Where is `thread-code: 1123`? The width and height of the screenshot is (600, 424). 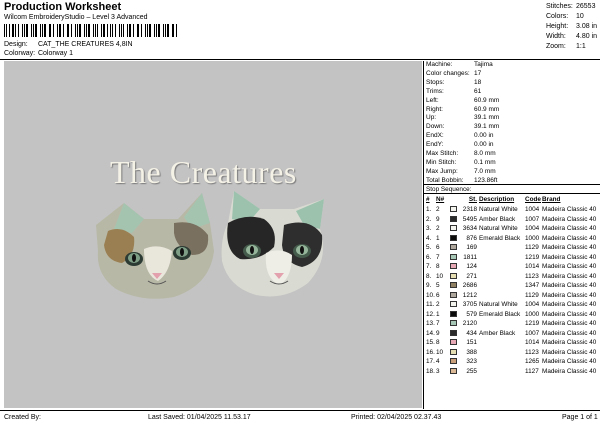
thread-code: 1123 is located at coordinates (532, 276).